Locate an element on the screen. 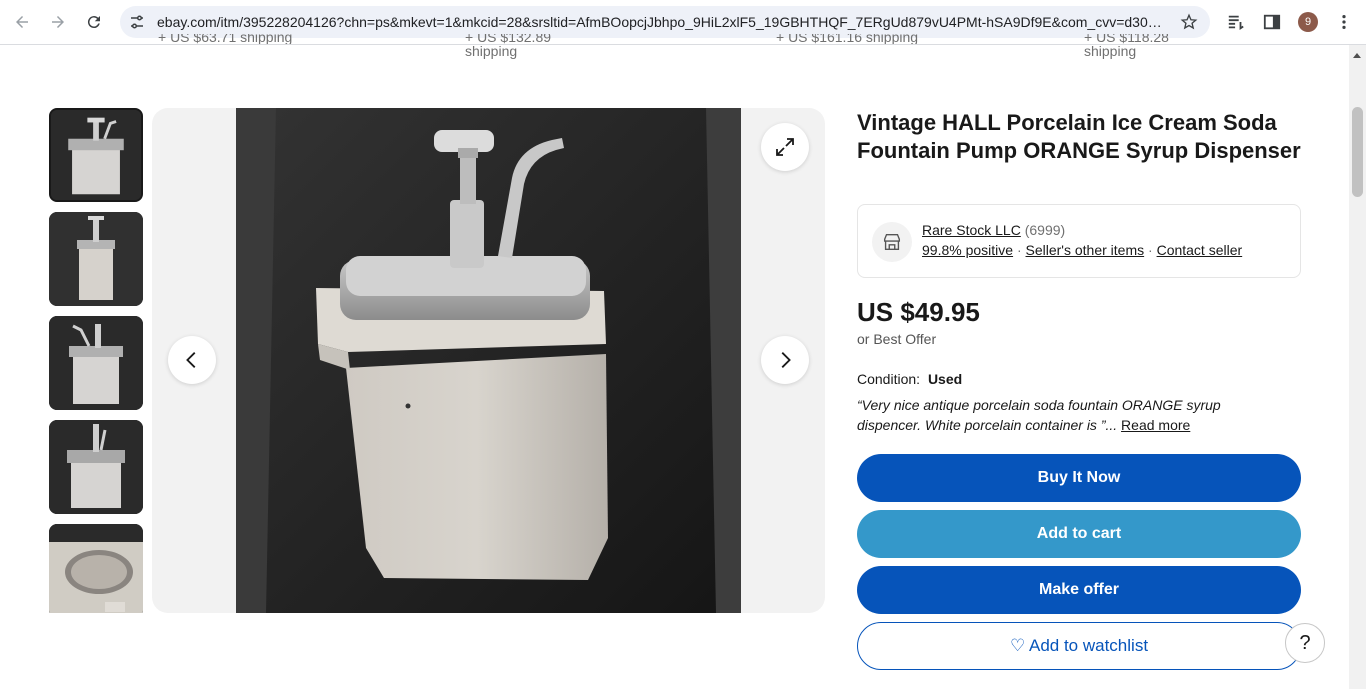  chevron-left-icon is located at coordinates (191, 360).